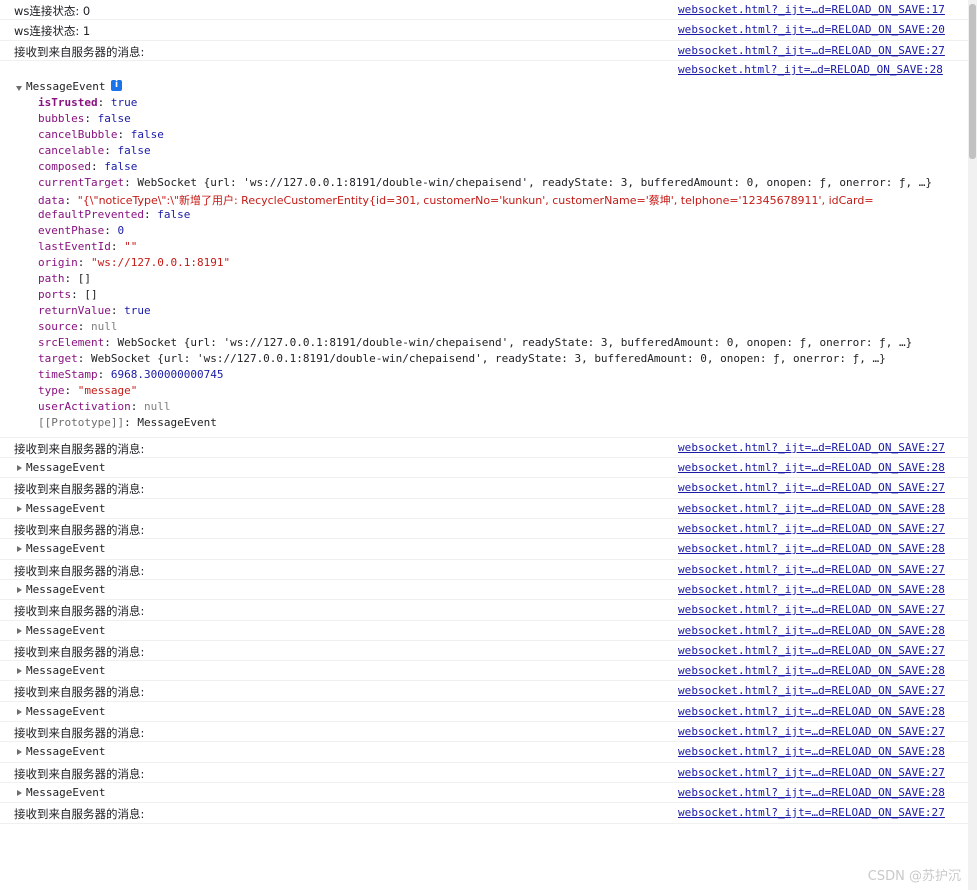 This screenshot has height=890, width=977. What do you see at coordinates (78, 326) in the screenshot?
I see `property-source: source: null` at bounding box center [78, 326].